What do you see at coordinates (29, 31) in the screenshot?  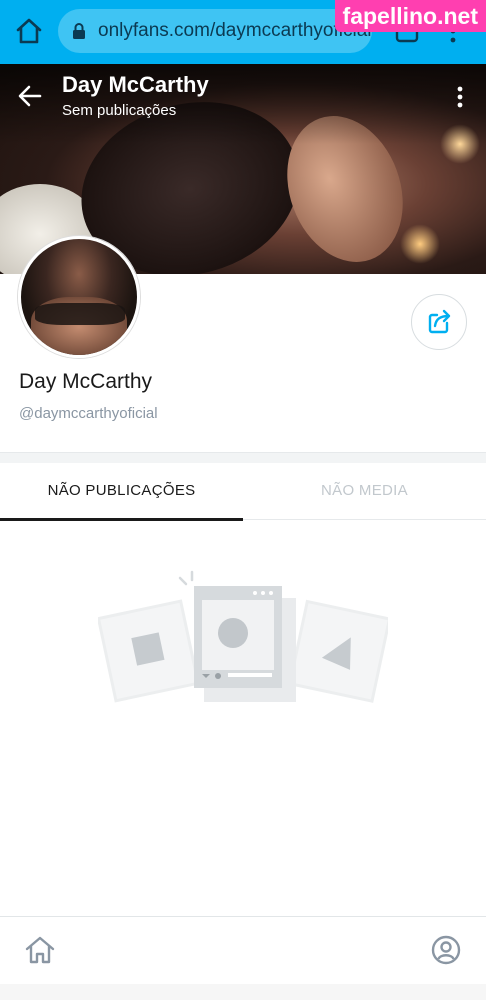 I see `browser-home-icon` at bounding box center [29, 31].